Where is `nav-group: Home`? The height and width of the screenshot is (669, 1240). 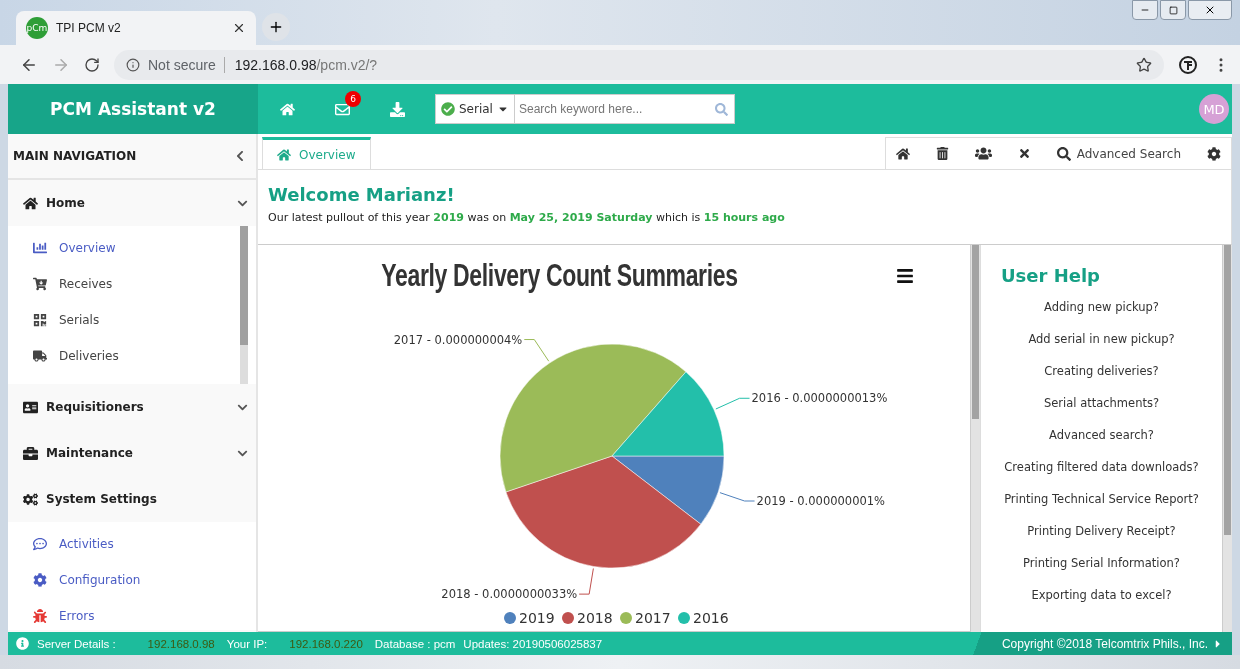 nav-group: Home is located at coordinates (132, 203).